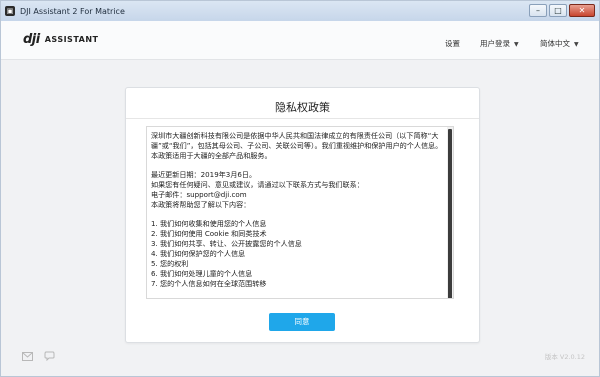 The width and height of the screenshot is (600, 377). I want to click on nav-settings-label: 设置, so click(452, 43).